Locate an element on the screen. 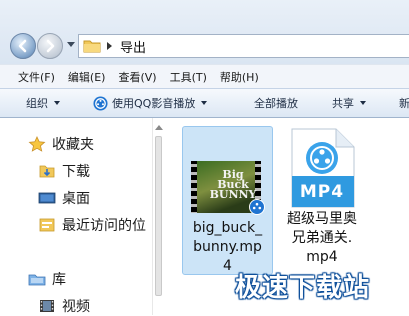 This screenshot has width=409, height=316. play-with-qq-label: 使用QQ影音播放 is located at coordinates (154, 103).